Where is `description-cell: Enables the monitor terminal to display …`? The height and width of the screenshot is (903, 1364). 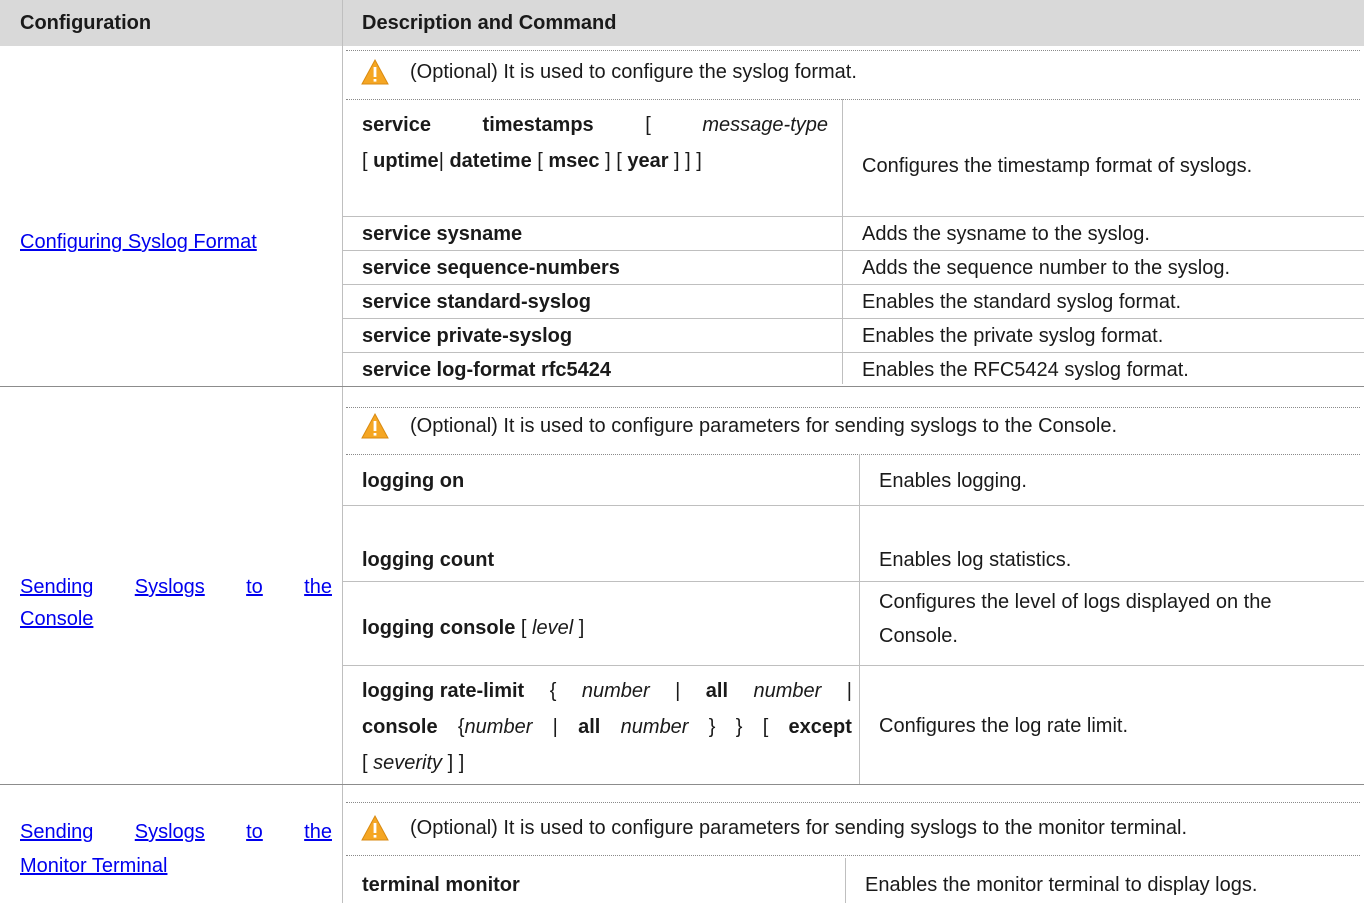 description-cell: Enables the monitor terminal to display … is located at coordinates (1061, 885).